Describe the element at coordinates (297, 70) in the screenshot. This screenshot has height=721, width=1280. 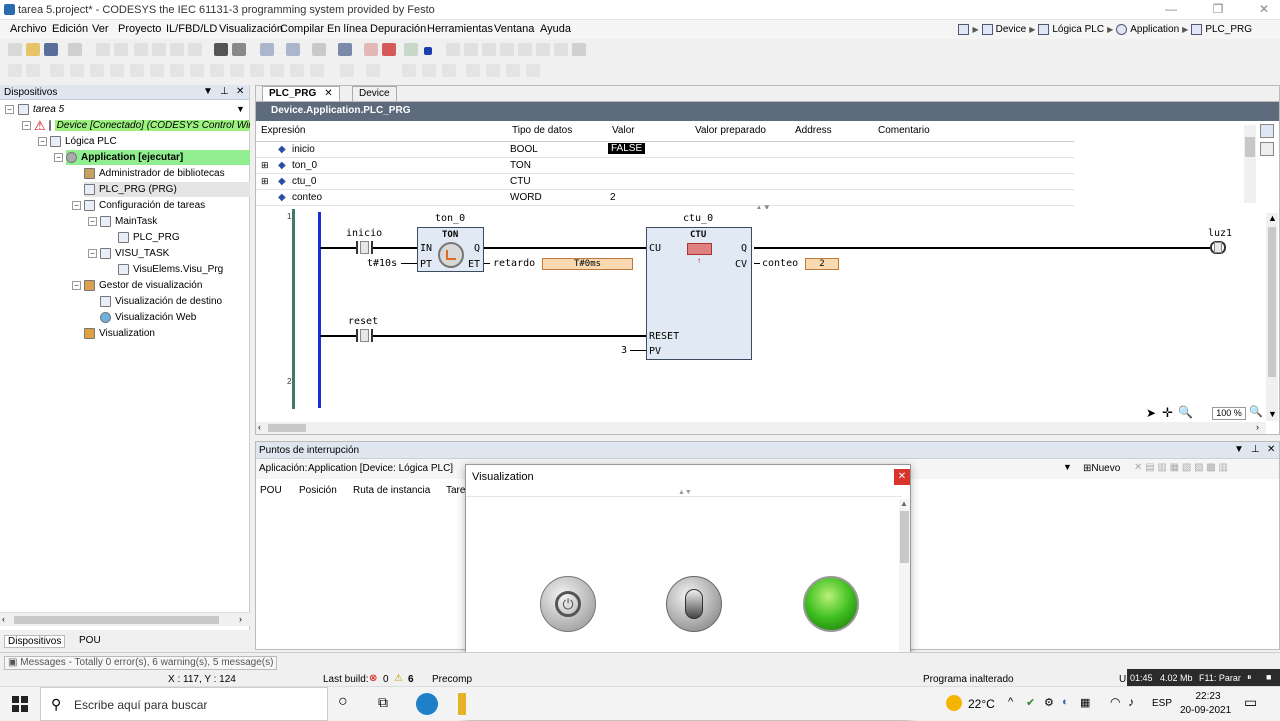
I see `fbd-assign-icon` at that location.